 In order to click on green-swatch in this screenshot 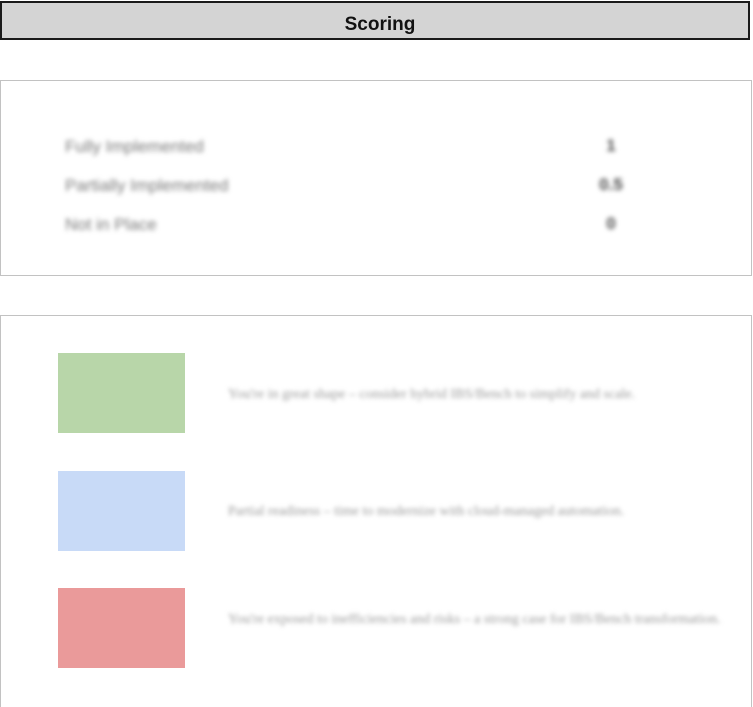, I will do `click(121, 393)`.